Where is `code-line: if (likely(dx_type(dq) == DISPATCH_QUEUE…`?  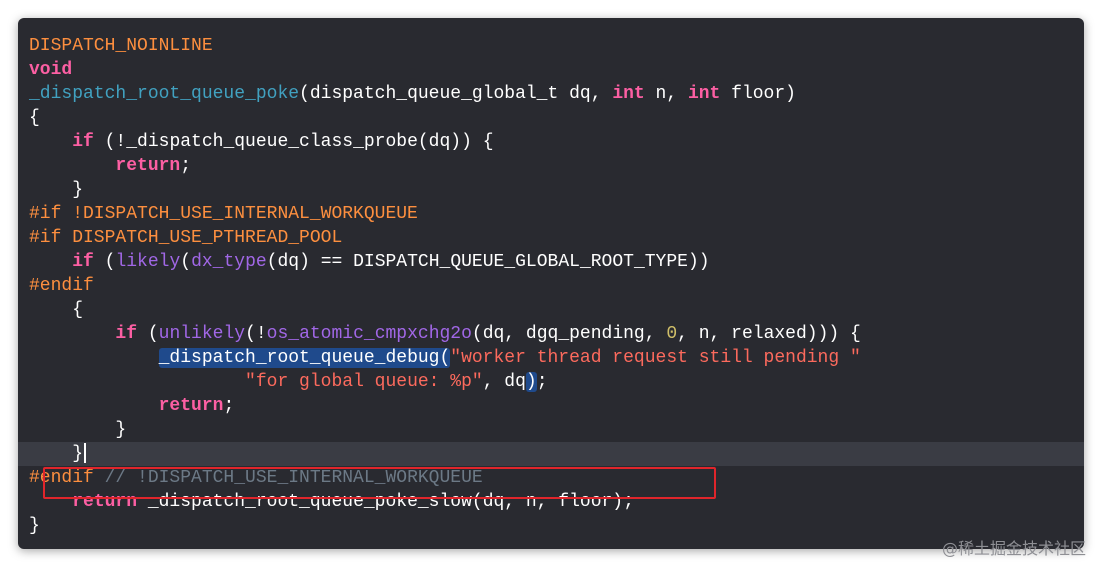
code-line: if (likely(dx_type(dq) == DISPATCH_QUEUE… is located at coordinates (551, 262).